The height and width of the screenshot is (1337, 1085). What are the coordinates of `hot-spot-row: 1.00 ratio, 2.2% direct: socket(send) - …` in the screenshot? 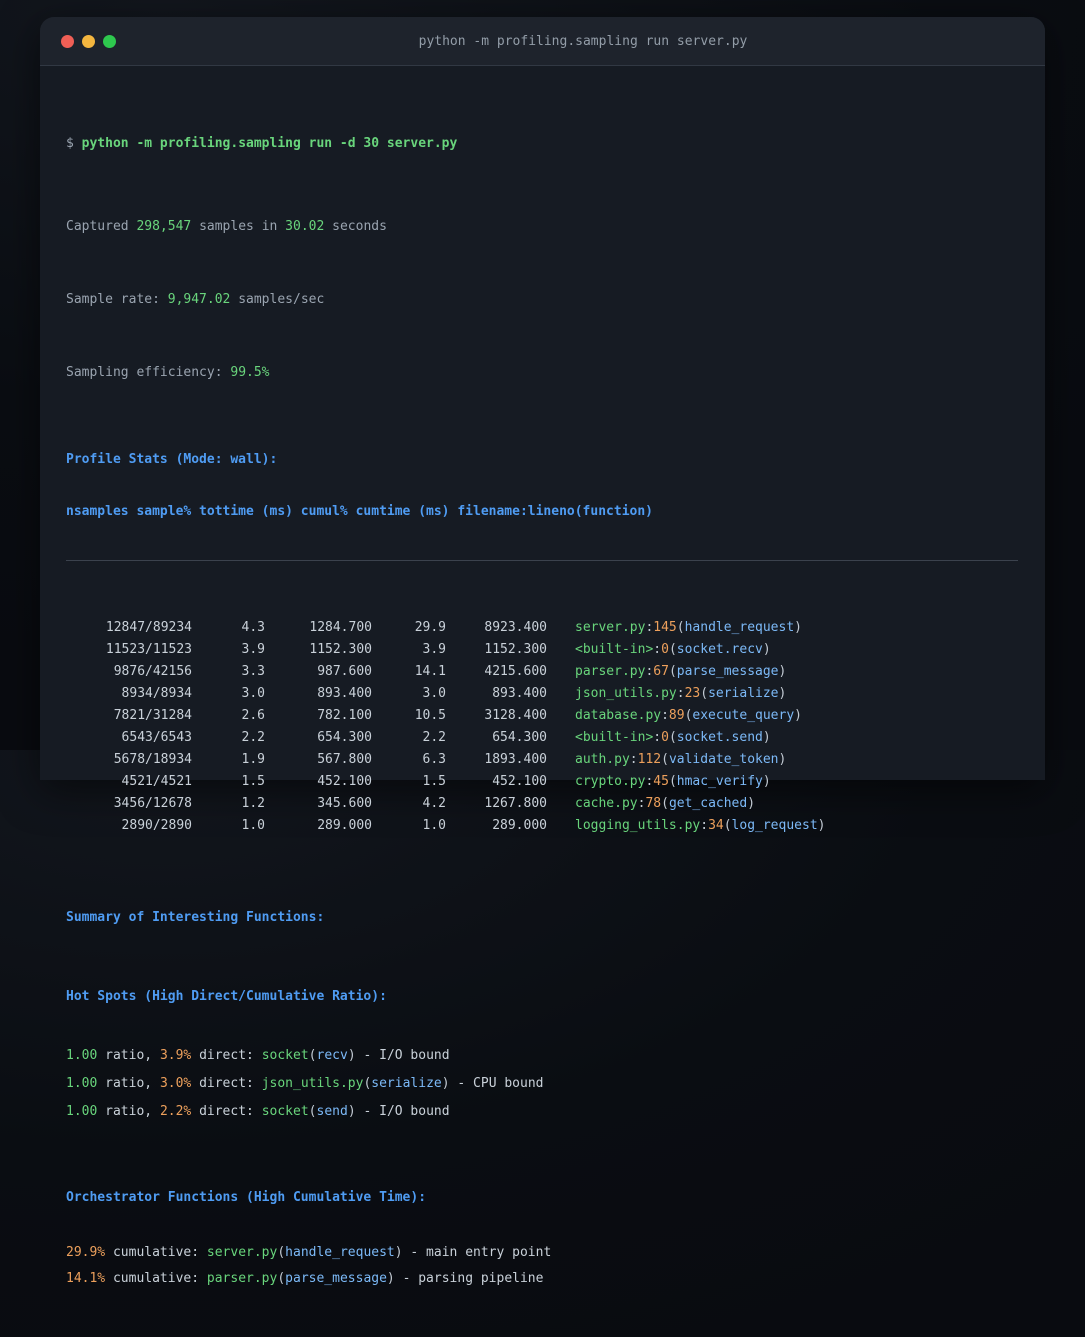 It's located at (258, 1111).